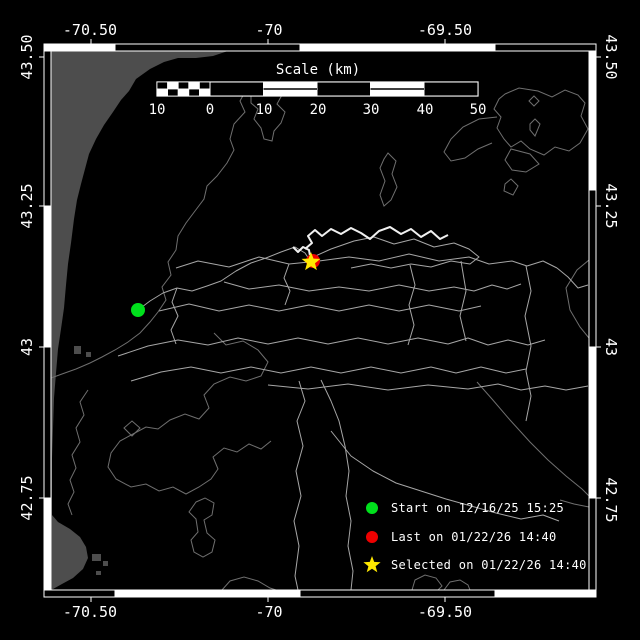  I want to click on island-ne-main, so click(541, 121).